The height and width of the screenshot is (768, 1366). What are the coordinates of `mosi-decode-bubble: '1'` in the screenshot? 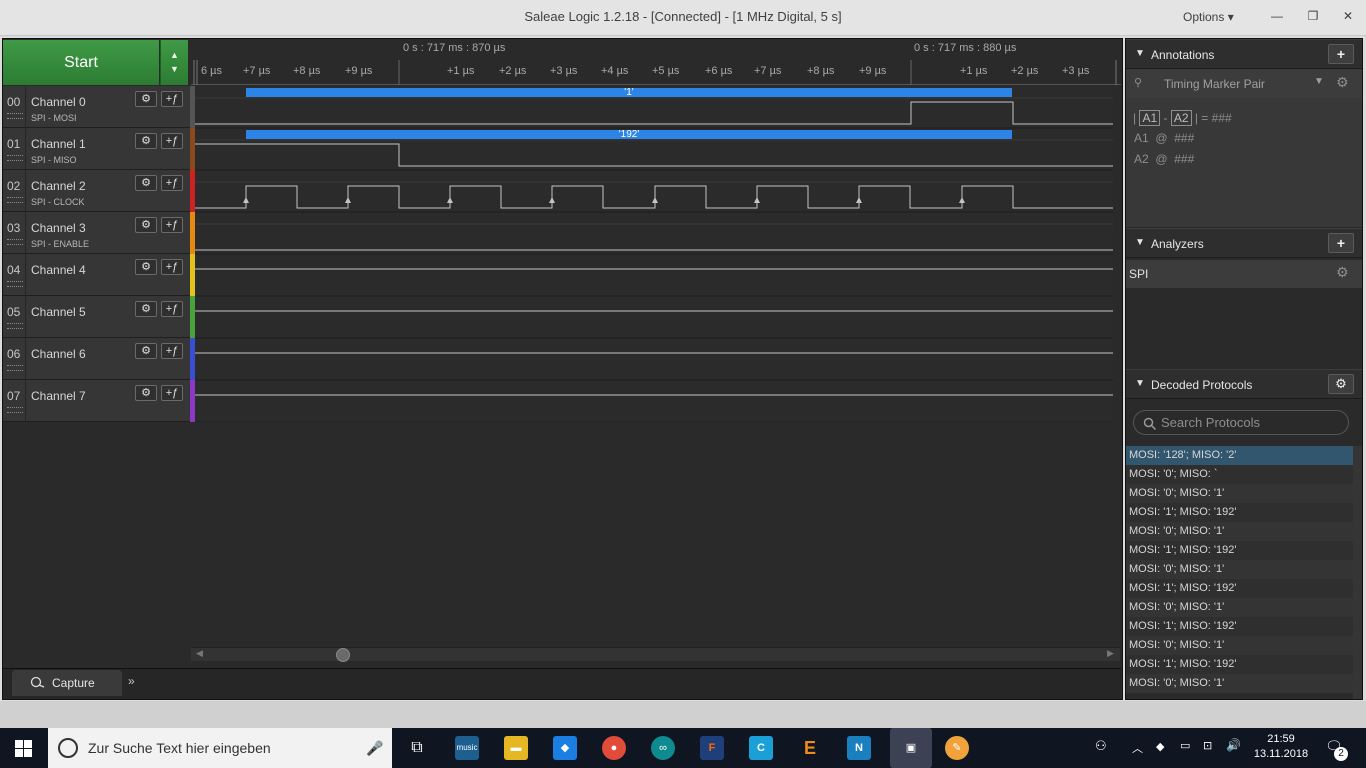 It's located at (628, 92).